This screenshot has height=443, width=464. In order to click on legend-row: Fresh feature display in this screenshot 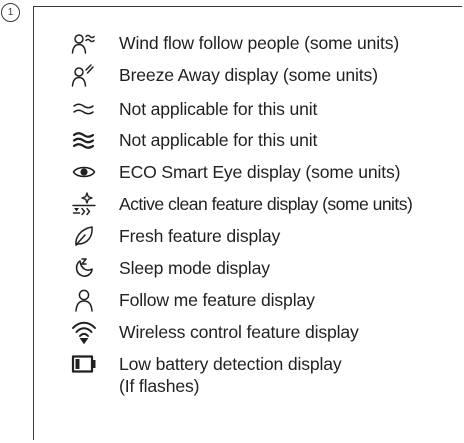, I will do `click(248, 236)`.